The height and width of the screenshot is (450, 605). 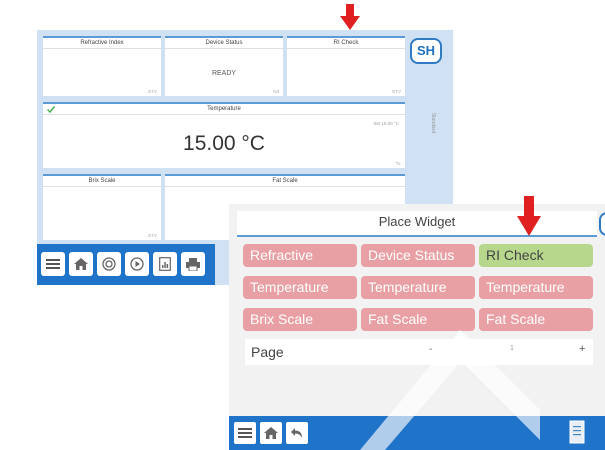 What do you see at coordinates (300, 255) in the screenshot?
I see `tile-refractive: Refractive` at bounding box center [300, 255].